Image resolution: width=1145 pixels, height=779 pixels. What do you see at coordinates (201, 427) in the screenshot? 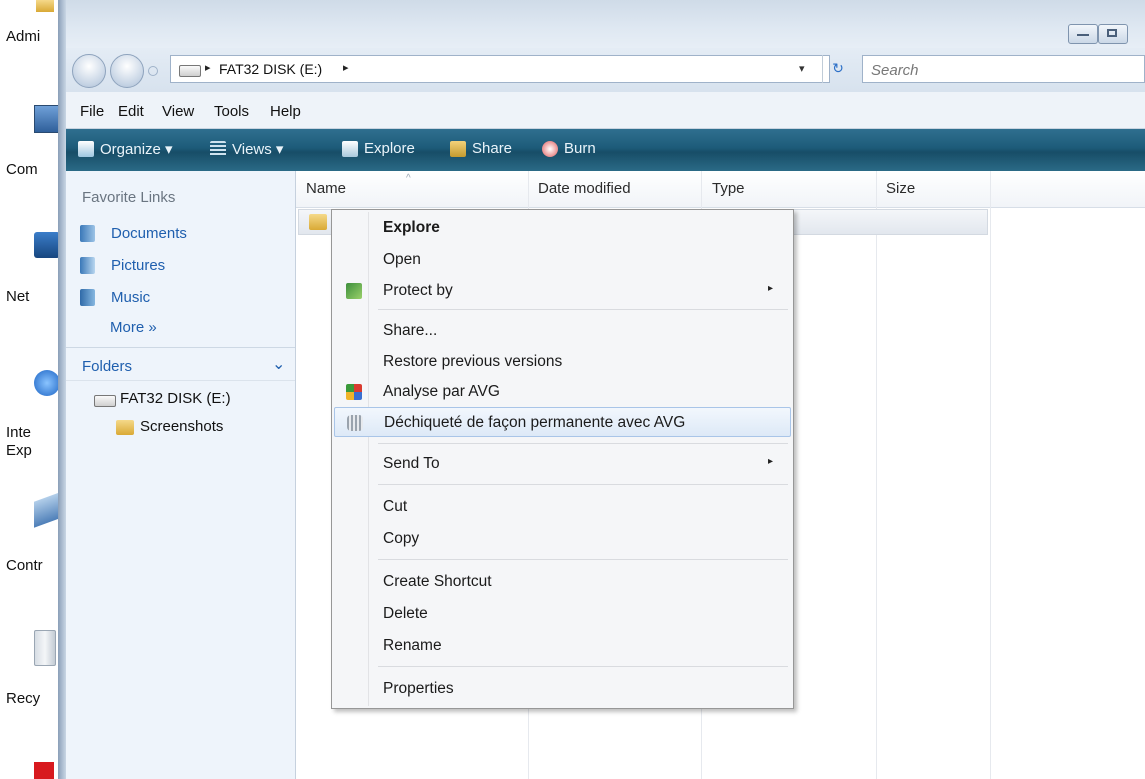
I see `tree-item-screenshots: Screenshots` at bounding box center [201, 427].